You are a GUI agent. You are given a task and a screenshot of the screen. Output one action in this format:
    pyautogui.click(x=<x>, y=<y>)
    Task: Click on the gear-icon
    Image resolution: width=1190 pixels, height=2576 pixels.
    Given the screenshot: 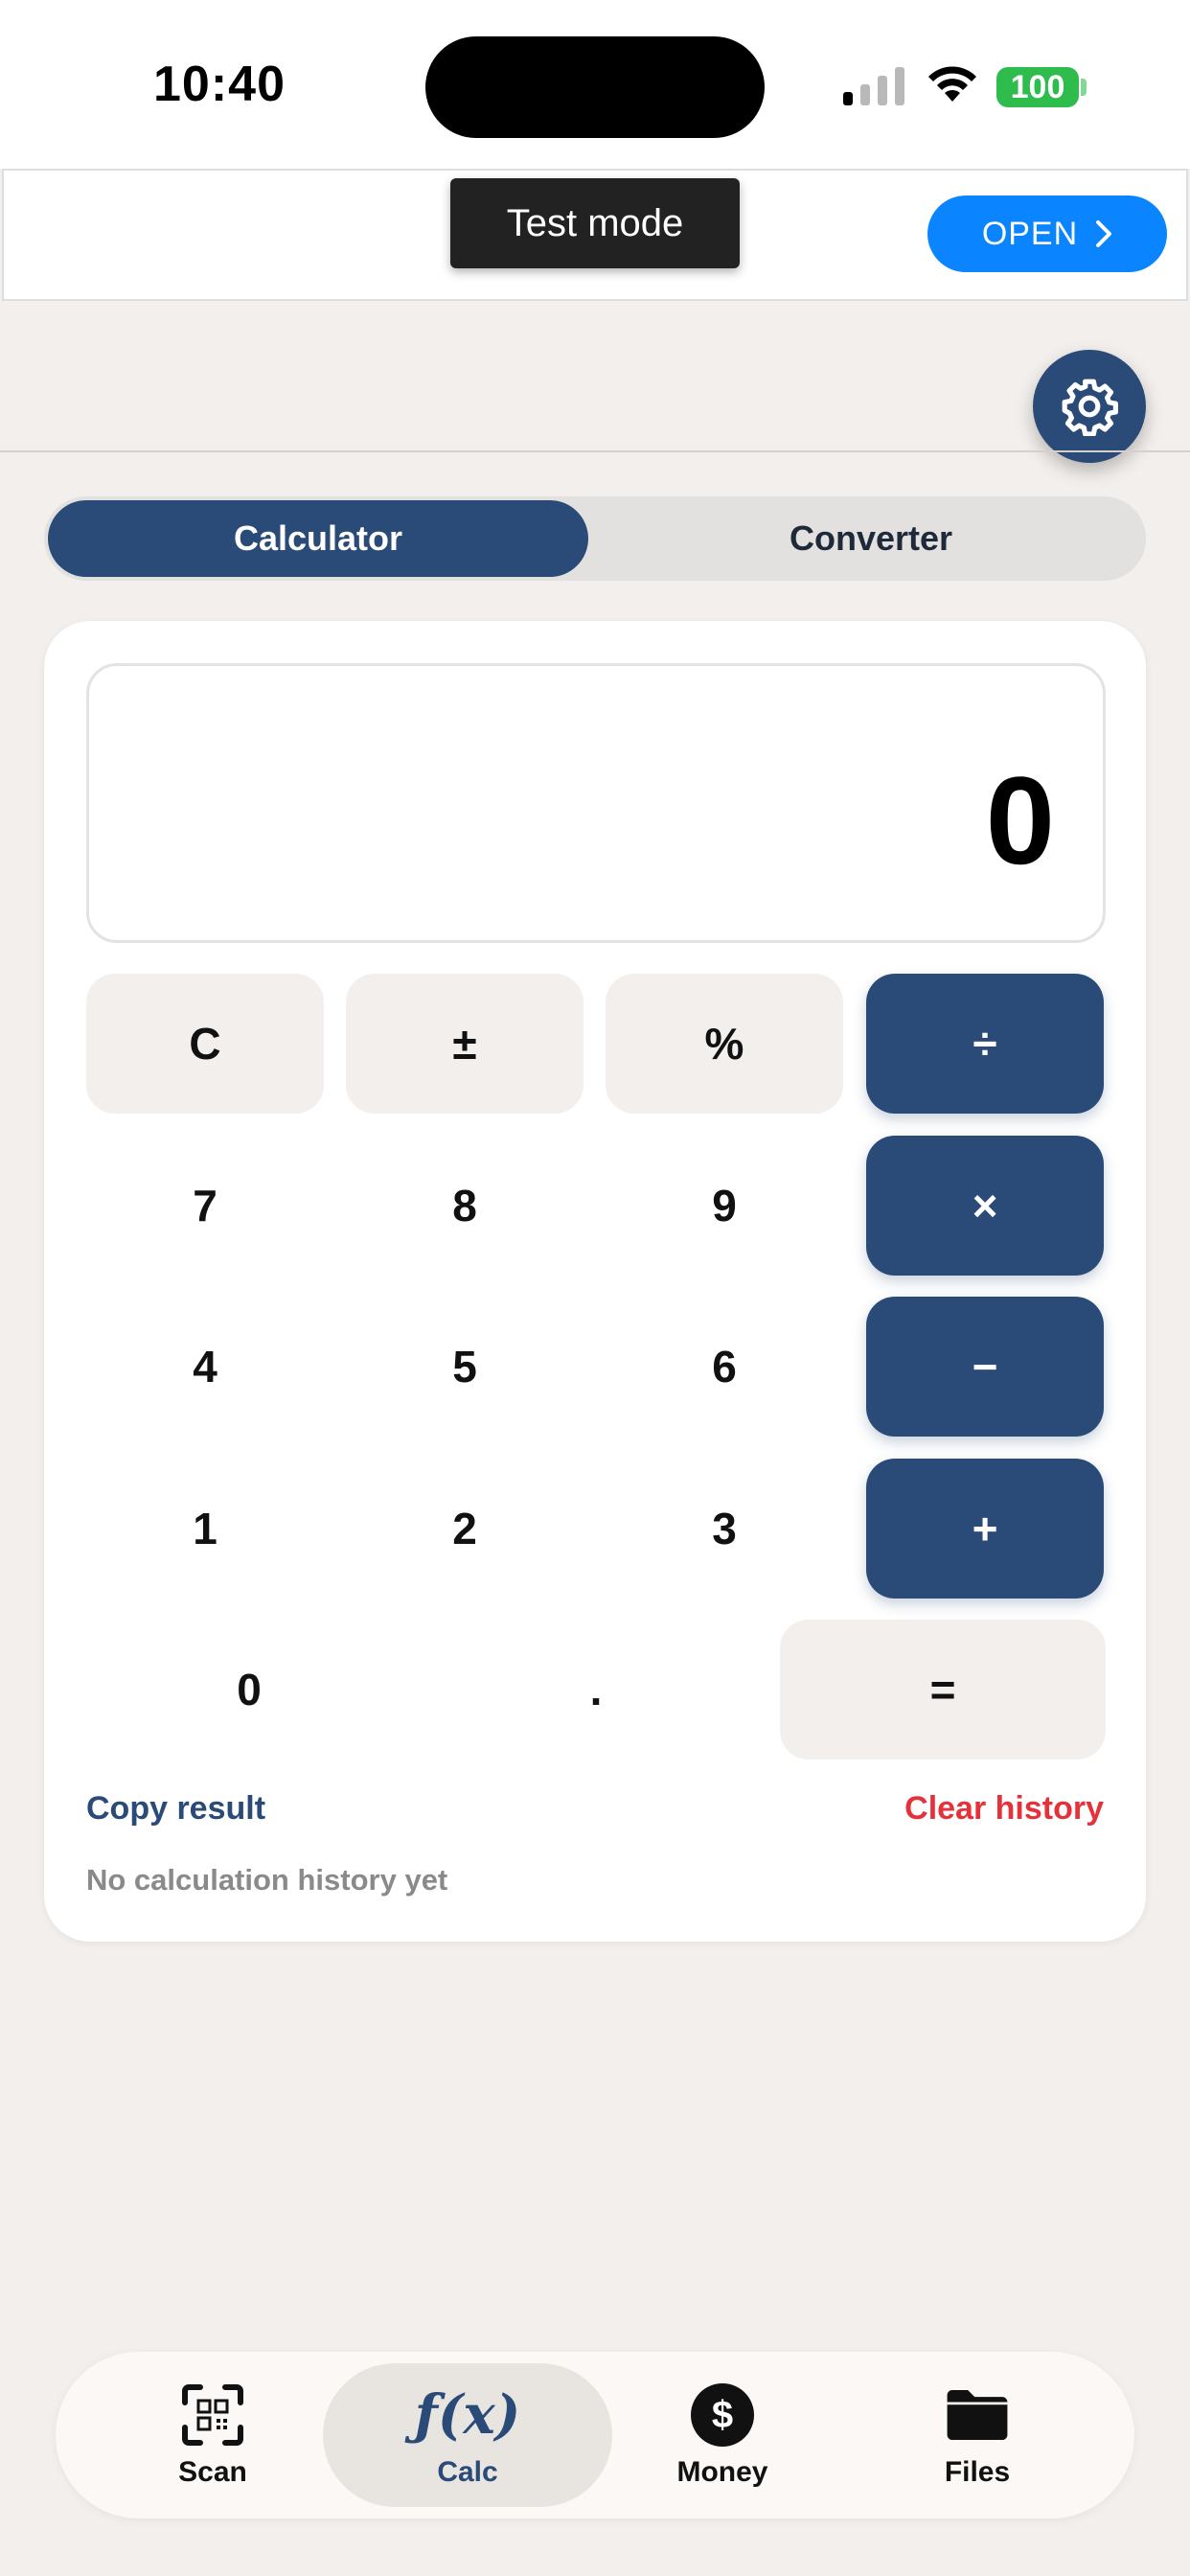 What is the action you would take?
    pyautogui.click(x=1090, y=407)
    